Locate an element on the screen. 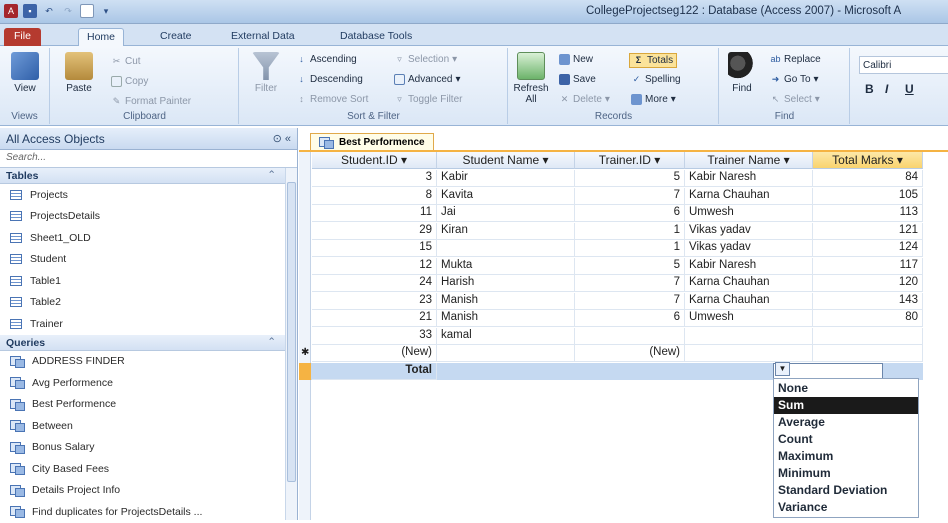  table-item: Student is located at coordinates (143, 260).